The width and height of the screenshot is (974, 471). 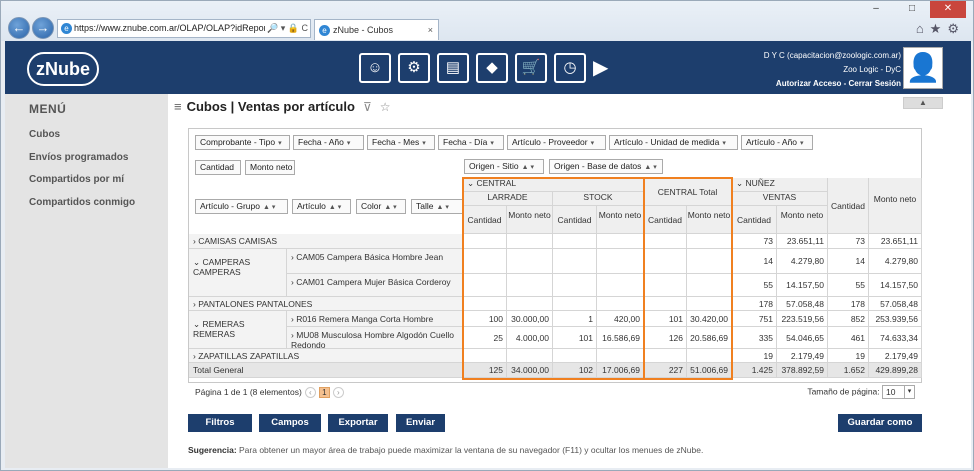 I want to click on filter-icon: ⊽, so click(x=367, y=107).